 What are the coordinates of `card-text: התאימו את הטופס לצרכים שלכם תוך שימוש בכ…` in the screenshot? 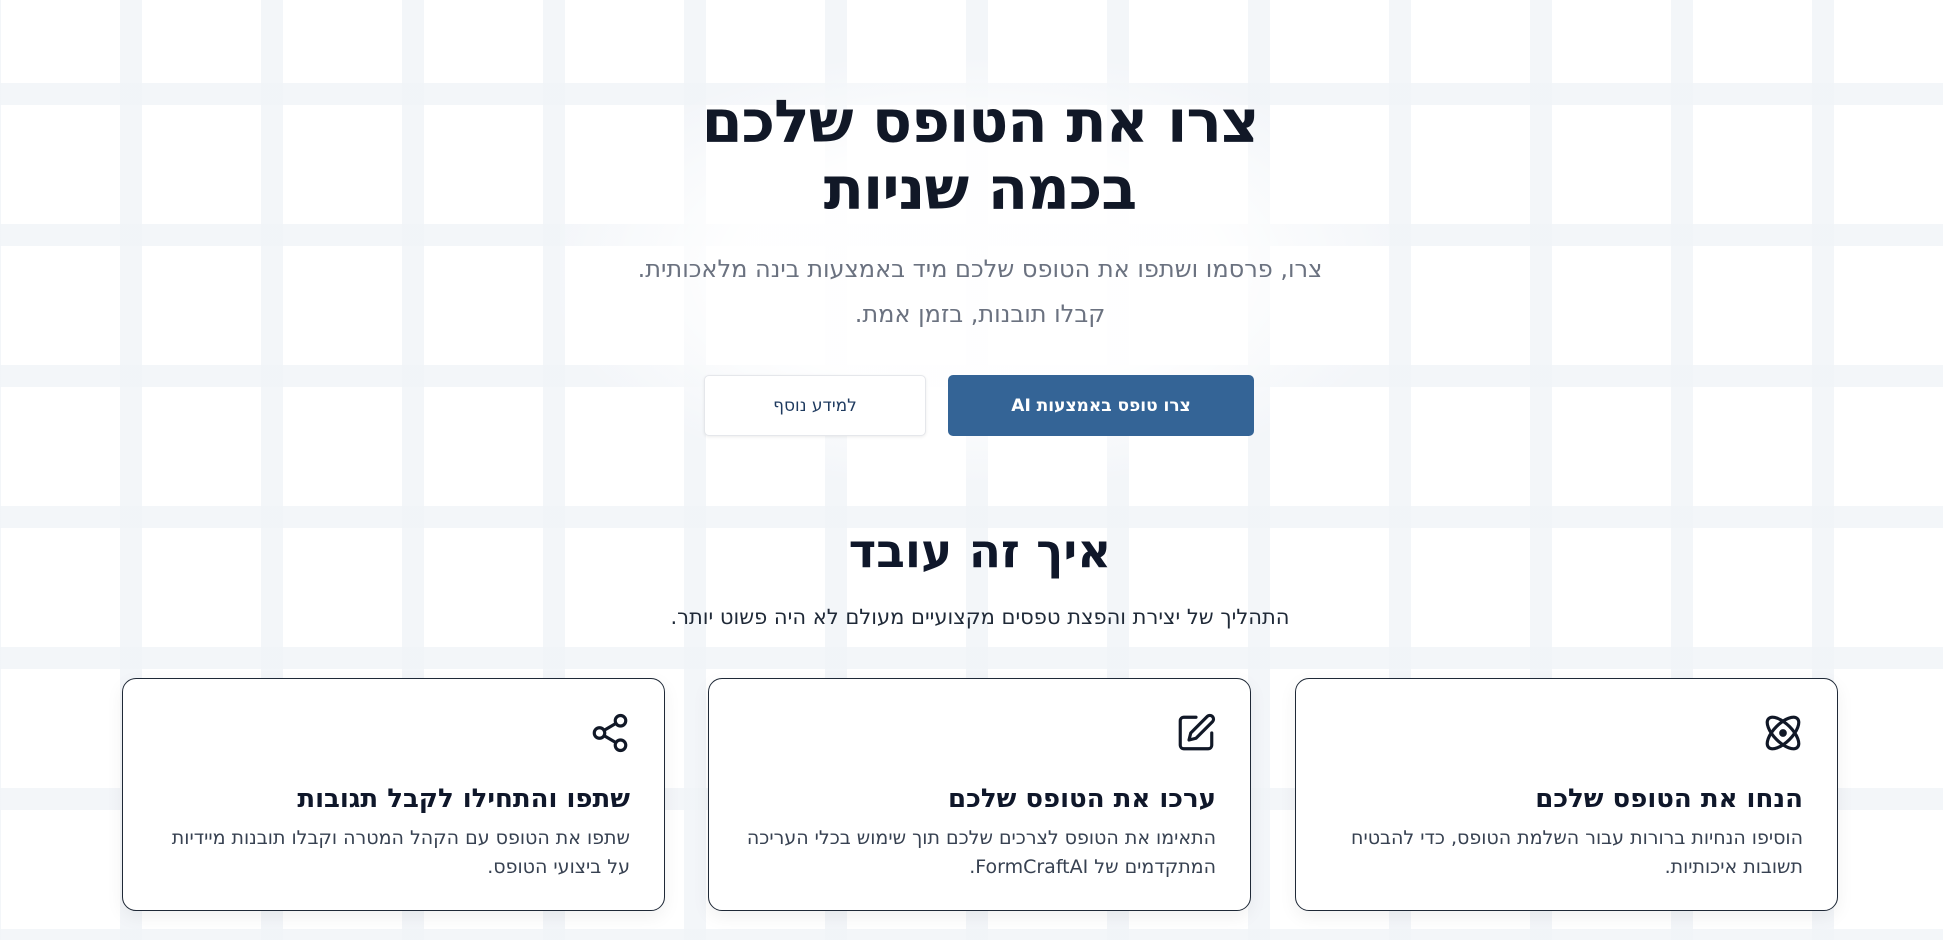 It's located at (981, 852).